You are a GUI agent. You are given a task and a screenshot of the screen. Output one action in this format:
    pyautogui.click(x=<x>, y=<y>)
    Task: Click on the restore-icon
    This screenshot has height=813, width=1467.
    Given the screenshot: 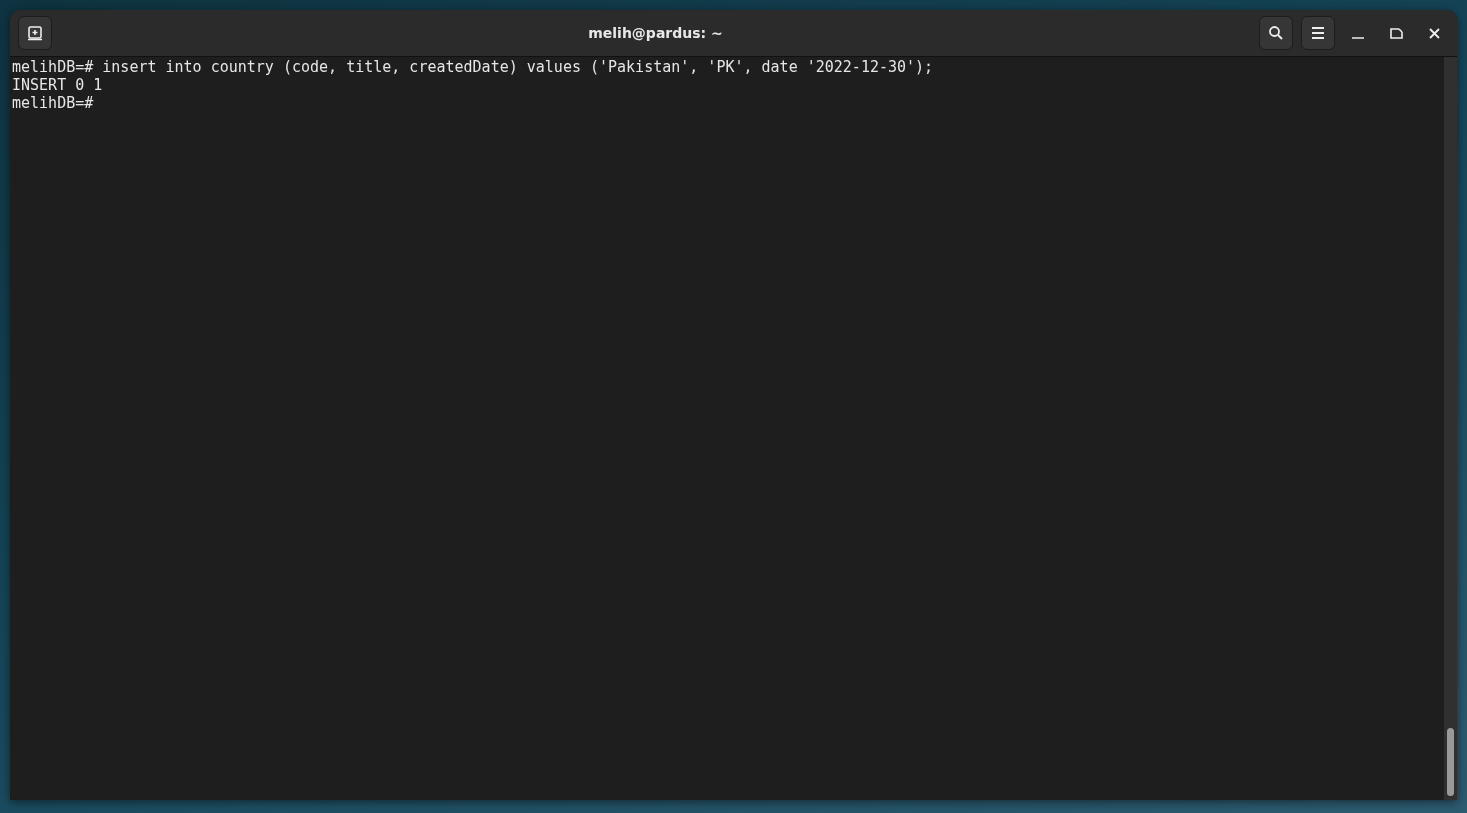 What is the action you would take?
    pyautogui.click(x=1396, y=33)
    